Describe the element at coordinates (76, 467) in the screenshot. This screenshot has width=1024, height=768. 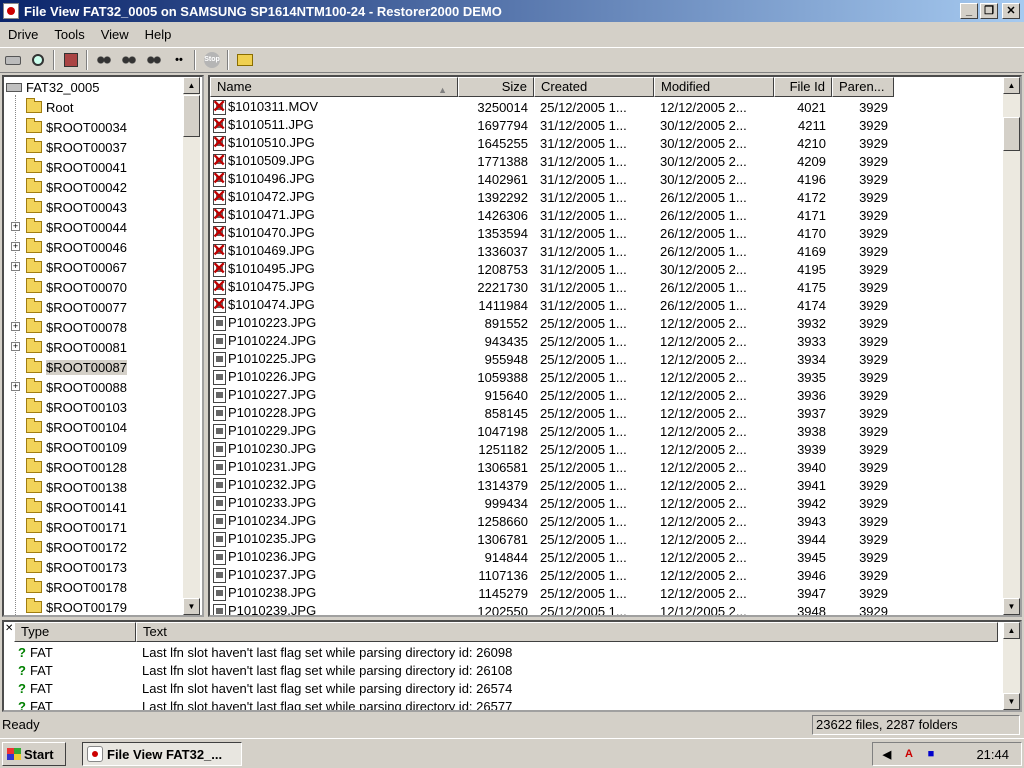
I see `tree-item: $ROOT00128` at that location.